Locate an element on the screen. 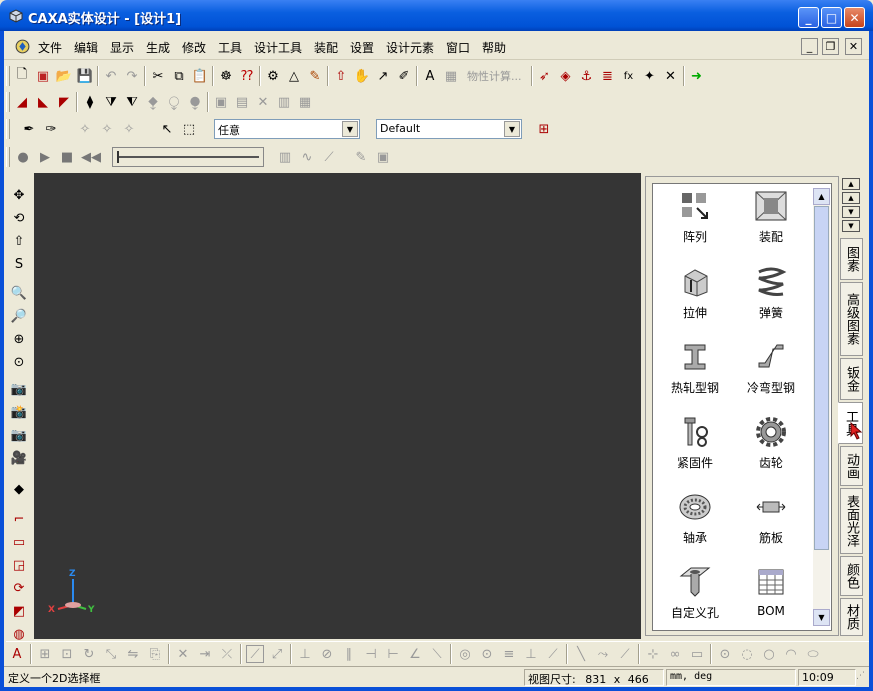 The width and height of the screenshot is (873, 691). tab-nav-first-button: ▲ is located at coordinates (851, 184).